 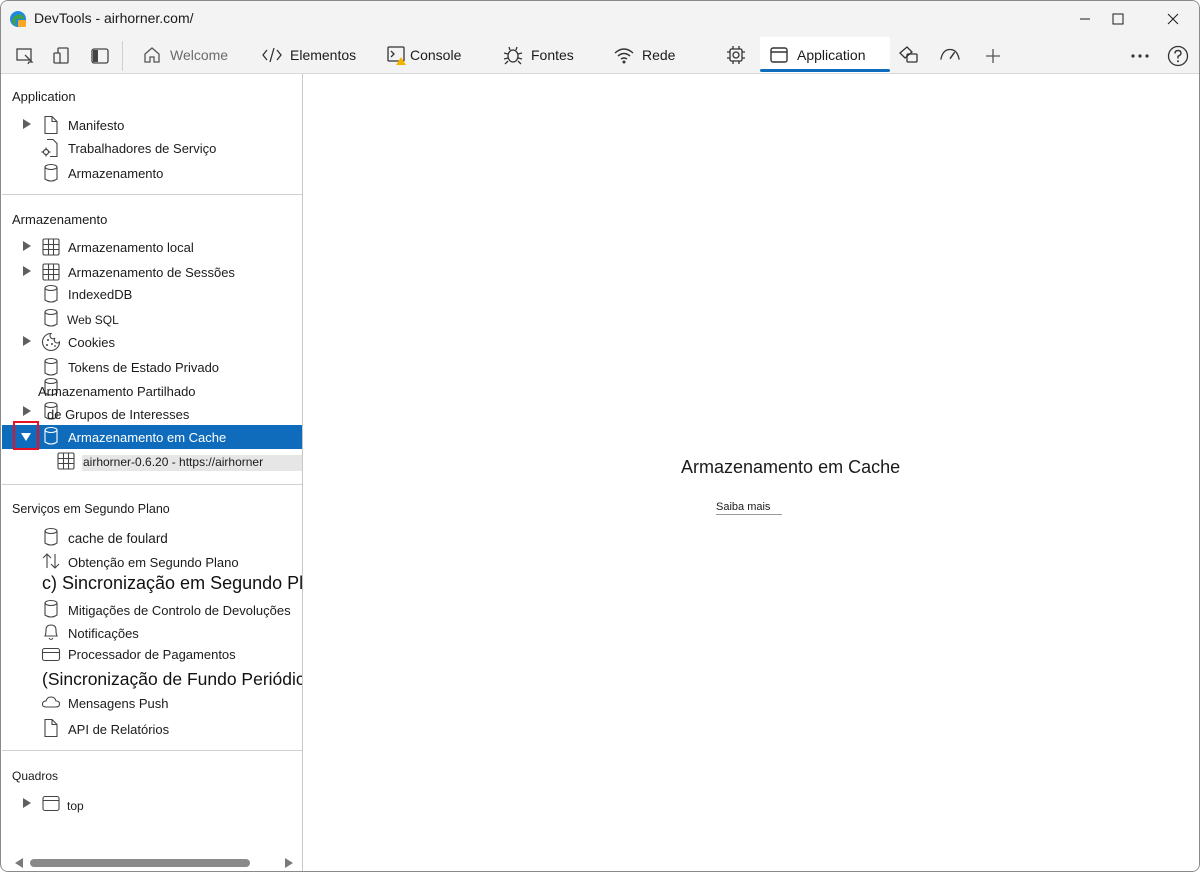 I want to click on dock-side-icon, so click(x=100, y=56).